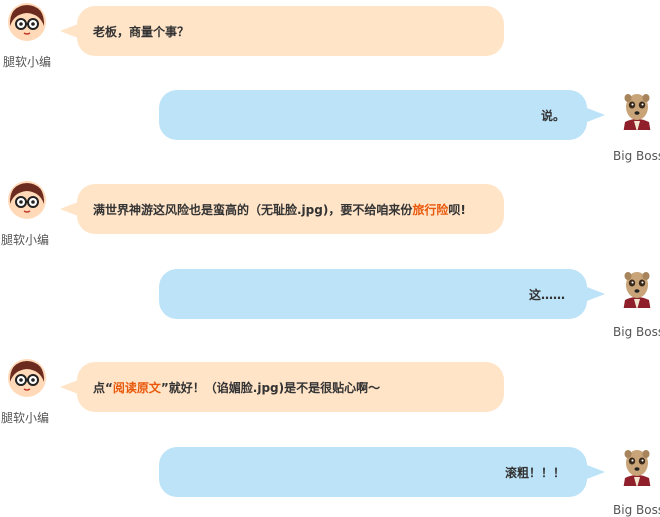 The width and height of the screenshot is (660, 517). I want to click on message-text: 老板，商量个事？, so click(141, 31).